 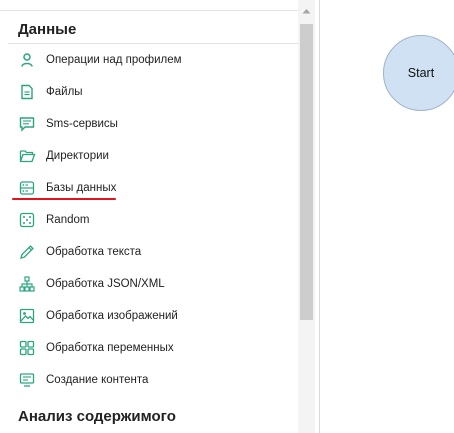 What do you see at coordinates (149, 5) in the screenshot?
I see `top-divider` at bounding box center [149, 5].